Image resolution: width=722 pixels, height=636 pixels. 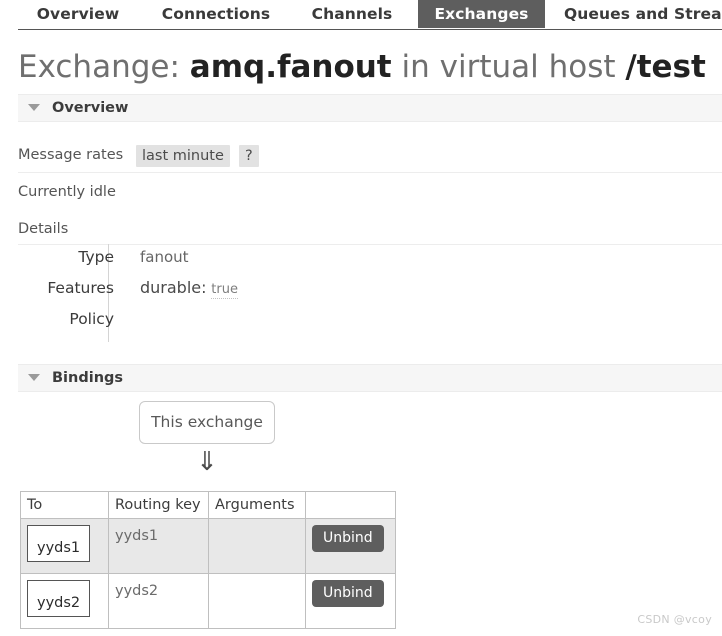 I want to click on binding-to-cell: yyds2, so click(x=64, y=601).